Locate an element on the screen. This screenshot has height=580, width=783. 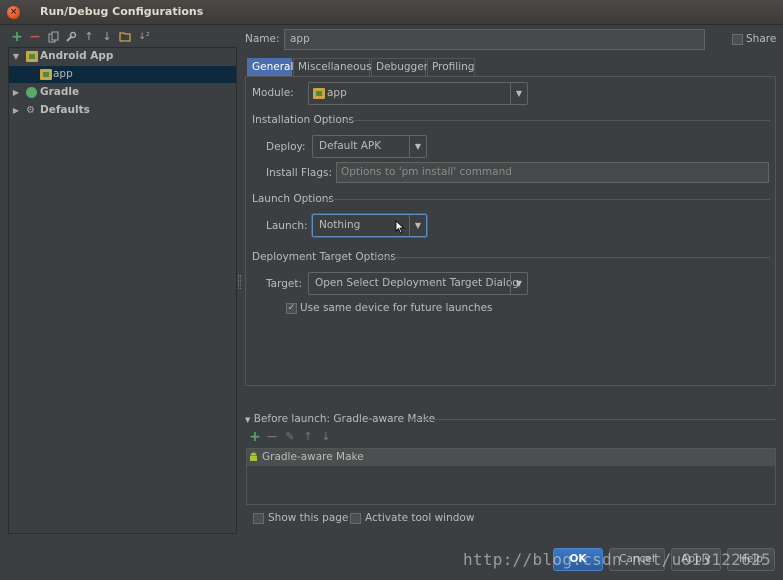
tab-general: General is located at coordinates (270, 67).